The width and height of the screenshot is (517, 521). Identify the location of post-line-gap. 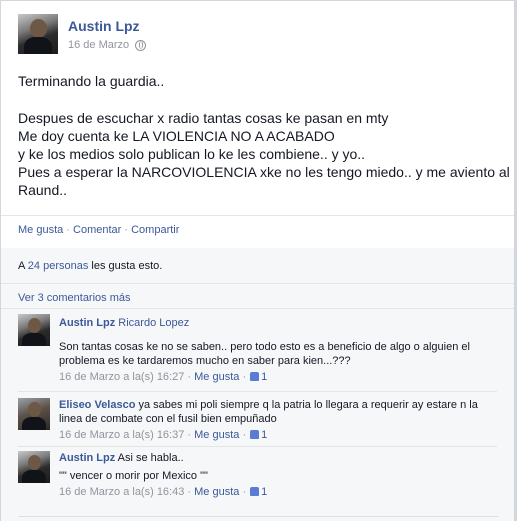
(263, 99).